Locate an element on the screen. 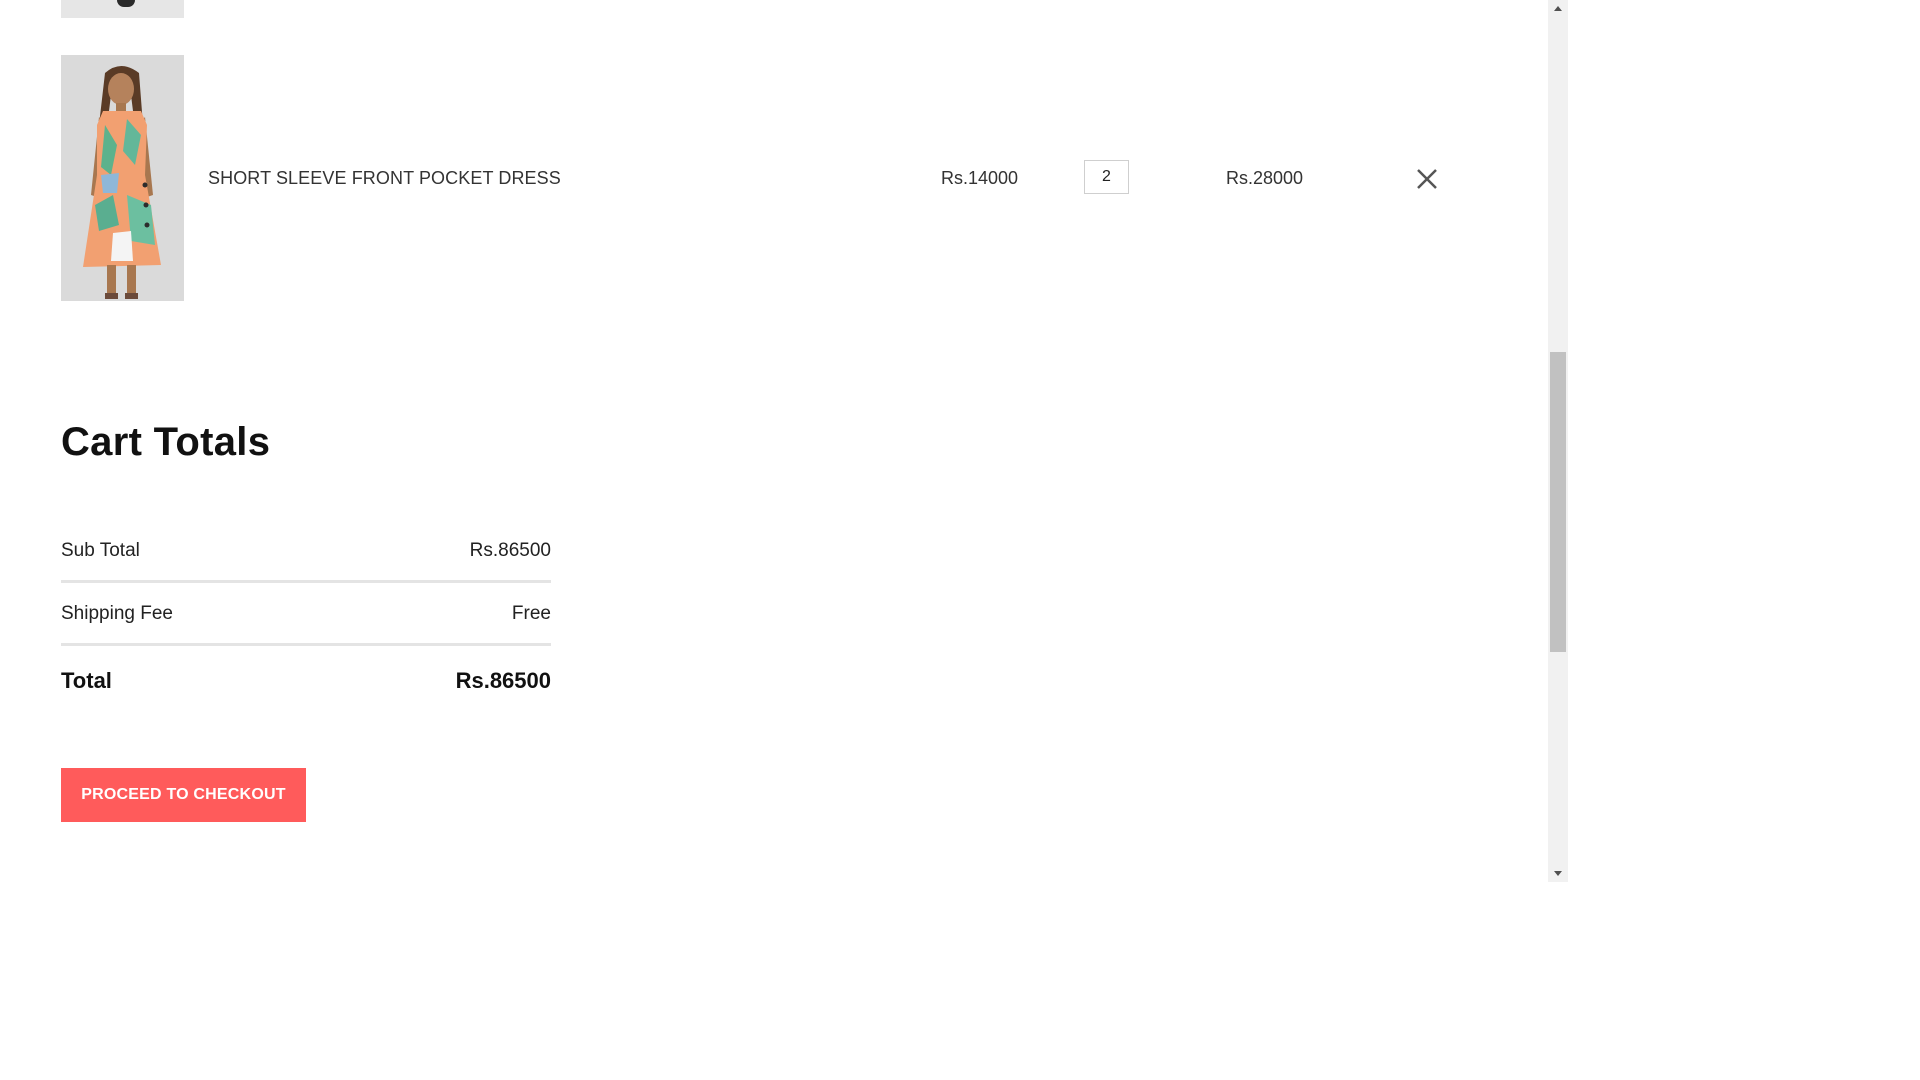 The height and width of the screenshot is (1080, 1920). previous-product-image is located at coordinates (122, 9).